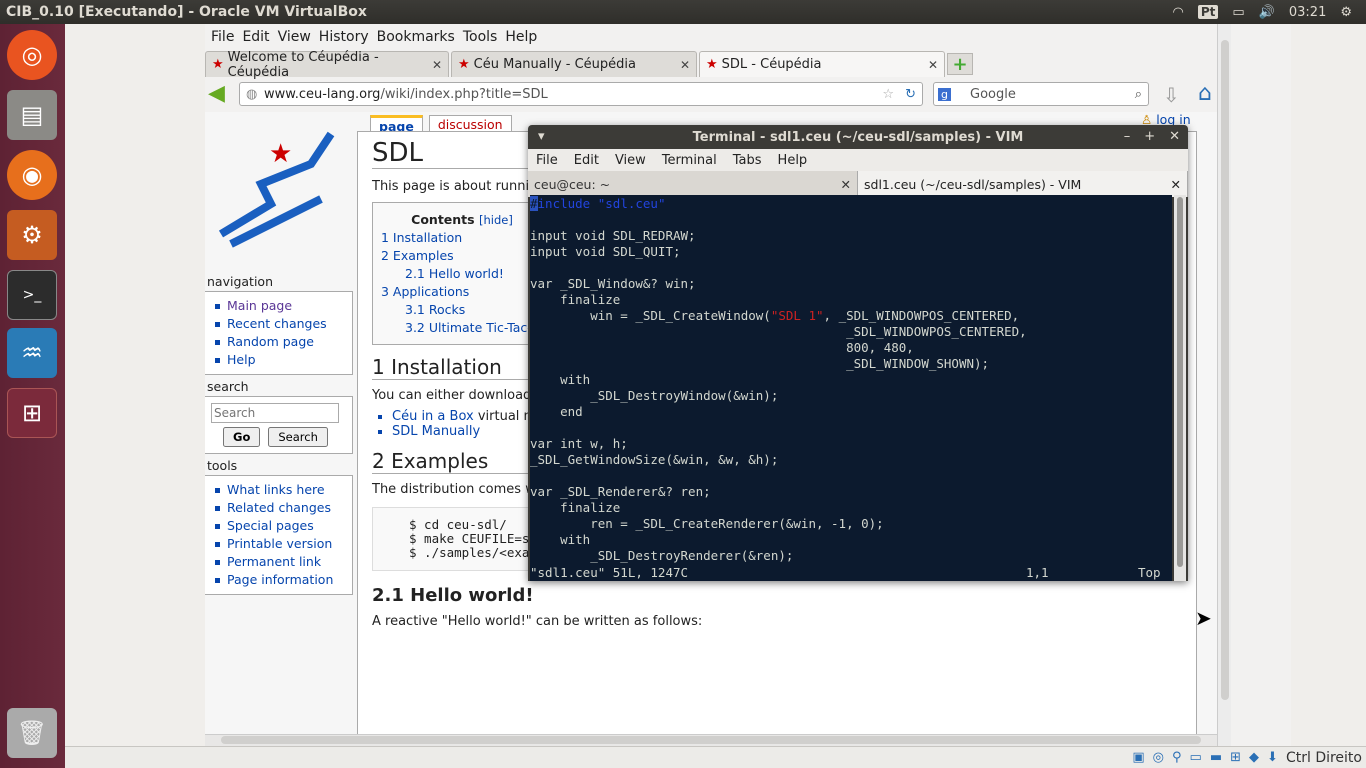 The image size is (1366, 768). What do you see at coordinates (1178, 12) in the screenshot?
I see `wifi-icon: ◠` at bounding box center [1178, 12].